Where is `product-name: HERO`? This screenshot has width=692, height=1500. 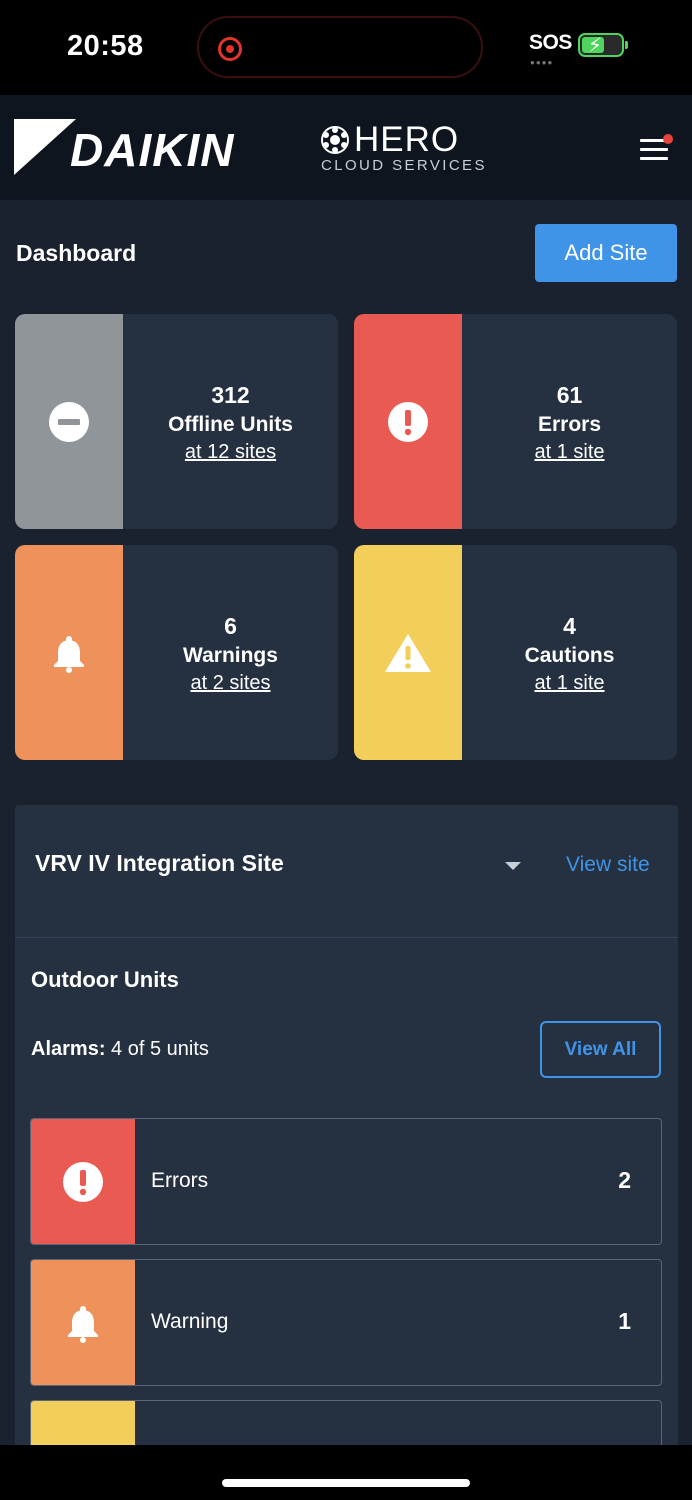 product-name: HERO is located at coordinates (407, 139).